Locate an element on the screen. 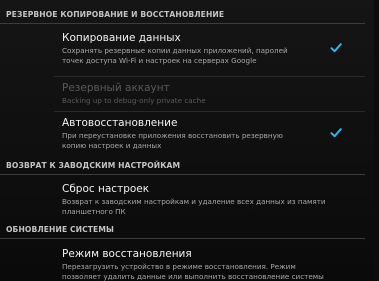  pref-factory-reset-title: Сброс настроек is located at coordinates (106, 189).